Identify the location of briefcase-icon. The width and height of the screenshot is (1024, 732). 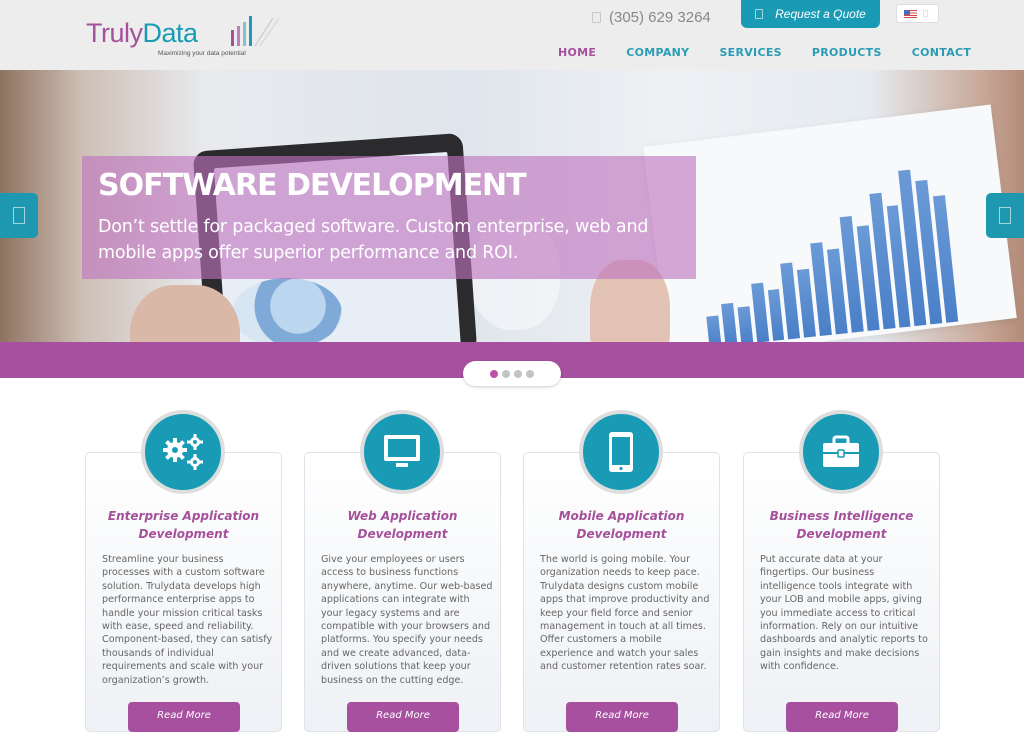
(841, 452).